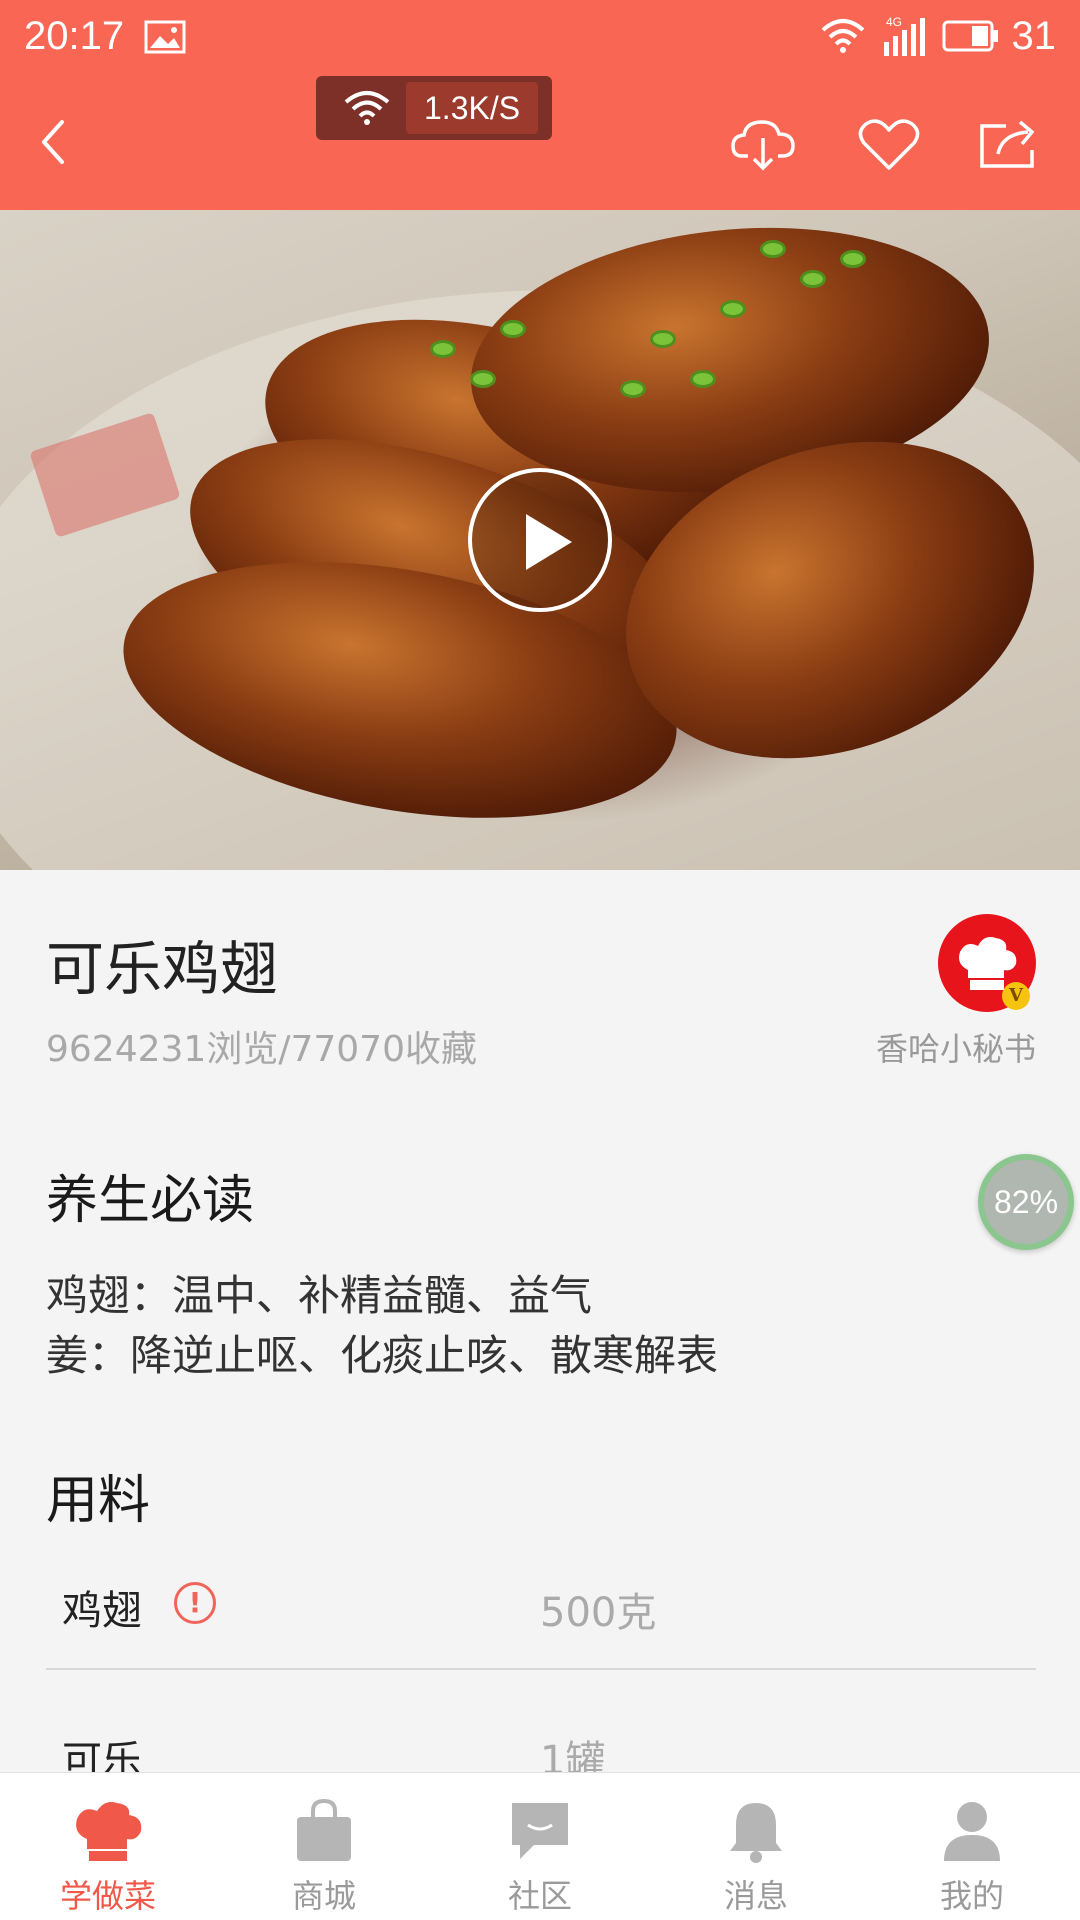  What do you see at coordinates (102, 1611) in the screenshot?
I see `ingredient-name: 鸡翅` at bounding box center [102, 1611].